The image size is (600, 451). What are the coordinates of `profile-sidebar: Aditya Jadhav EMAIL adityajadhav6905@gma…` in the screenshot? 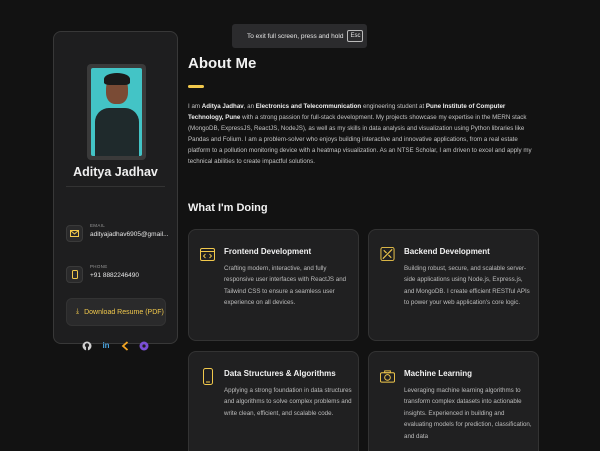 It's located at (115, 191).